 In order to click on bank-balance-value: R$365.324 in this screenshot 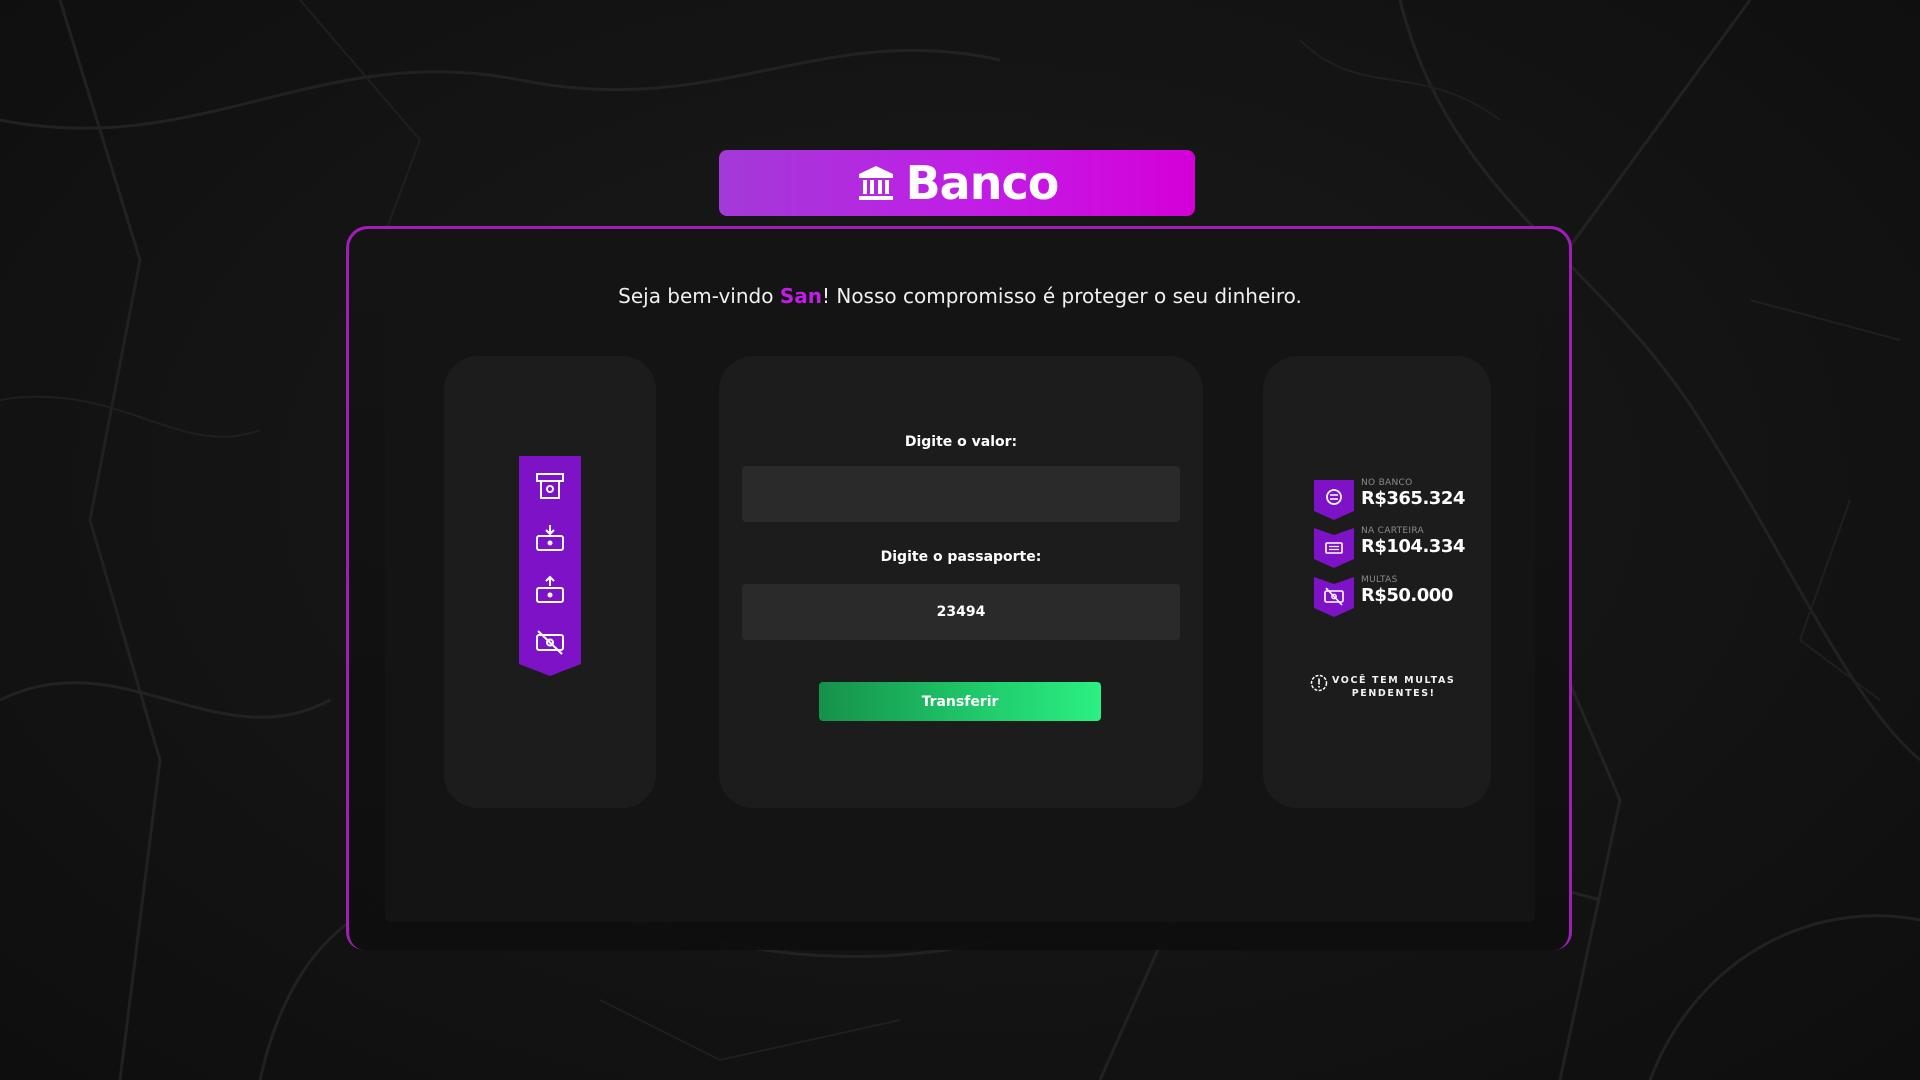, I will do `click(1413, 498)`.